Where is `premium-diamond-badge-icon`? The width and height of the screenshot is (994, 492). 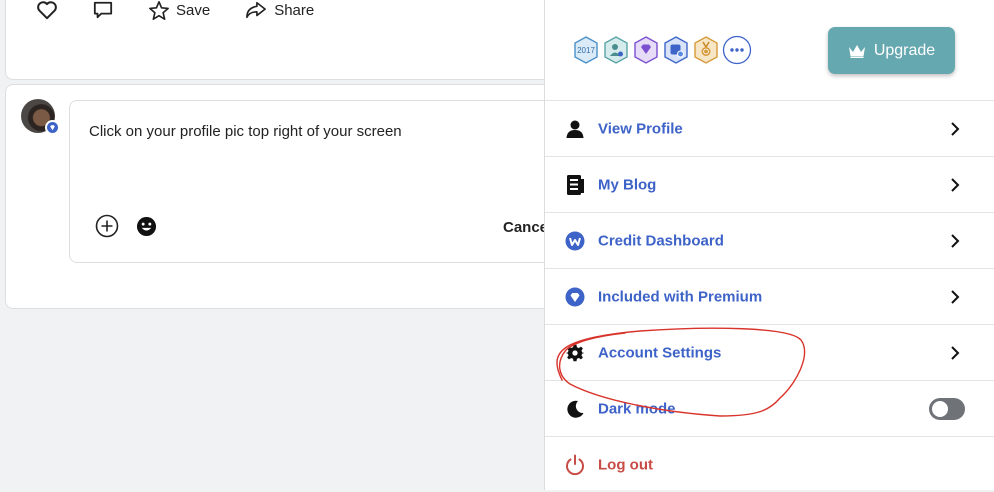
premium-diamond-badge-icon is located at coordinates (646, 50).